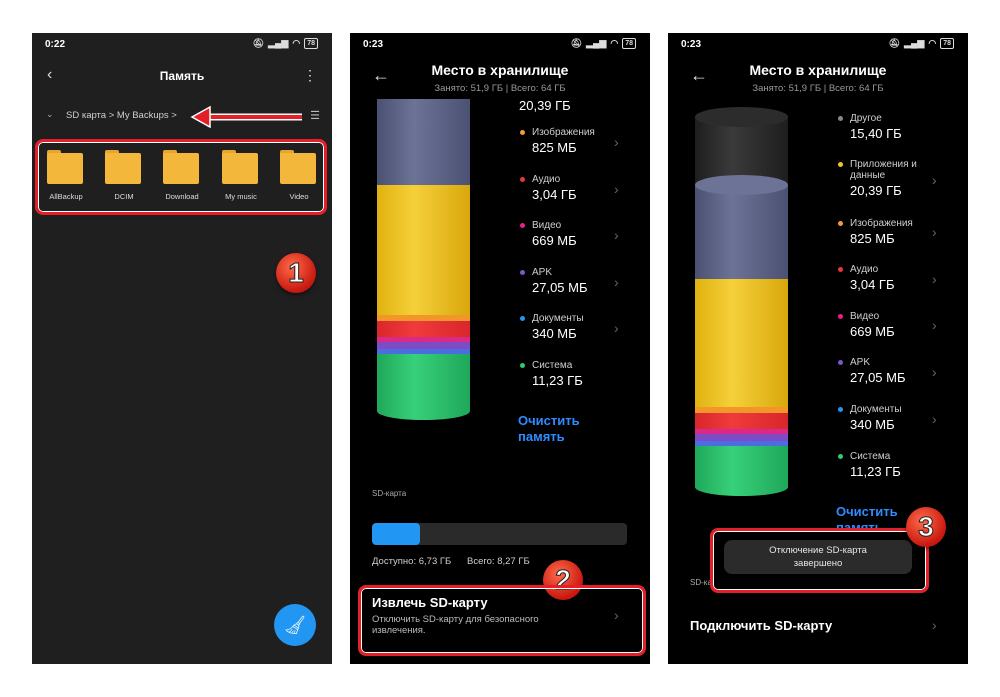  Describe the element at coordinates (883, 170) in the screenshot. I see `legend-name: Приложения и данные` at that location.